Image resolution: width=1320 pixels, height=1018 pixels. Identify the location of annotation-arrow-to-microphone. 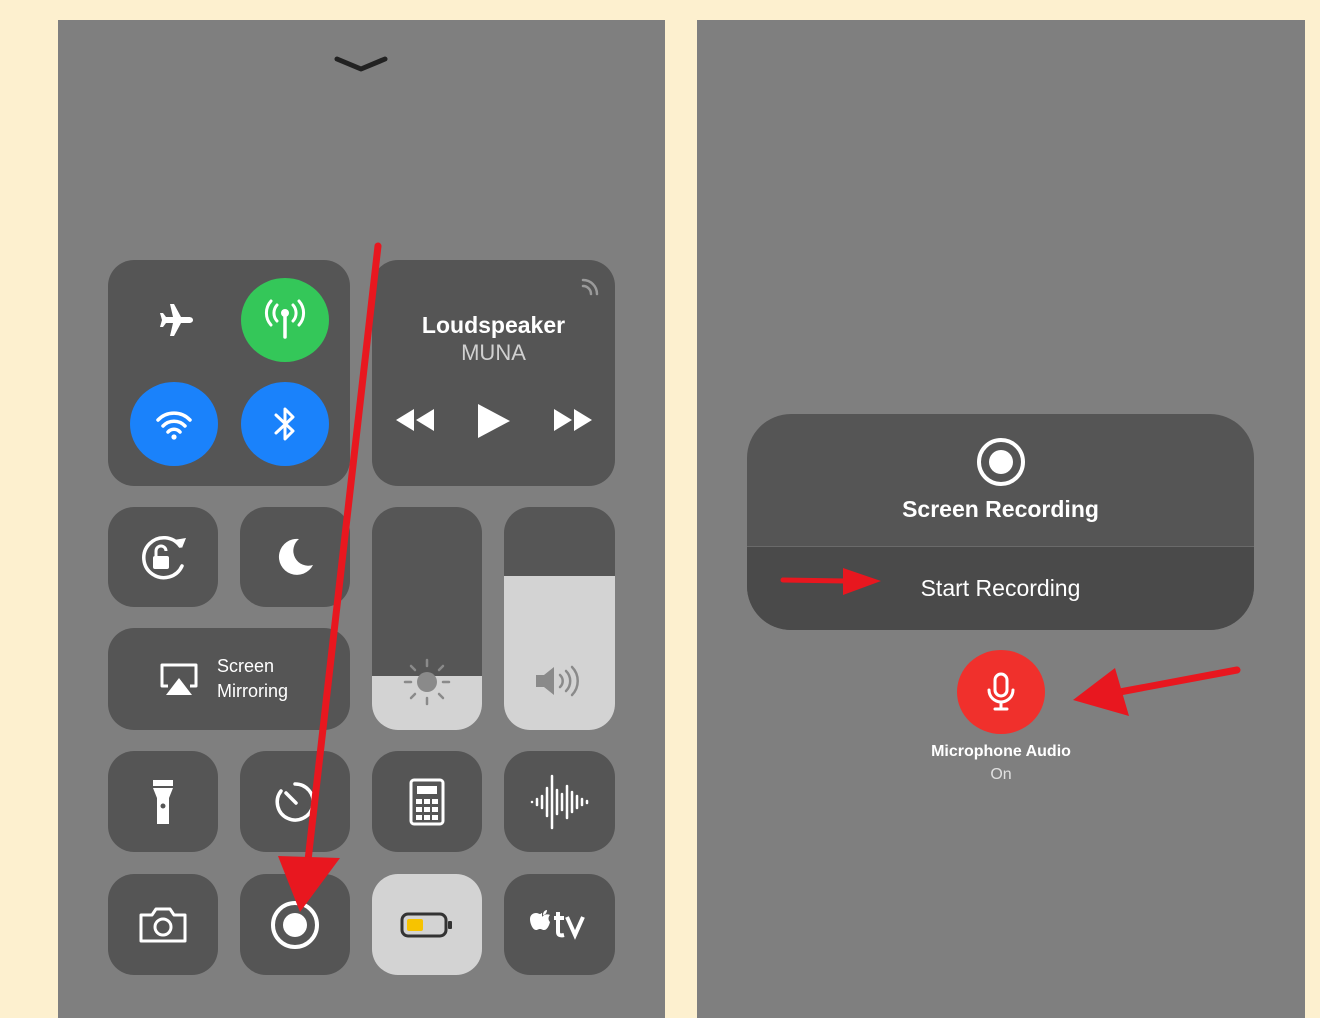
(1157, 691).